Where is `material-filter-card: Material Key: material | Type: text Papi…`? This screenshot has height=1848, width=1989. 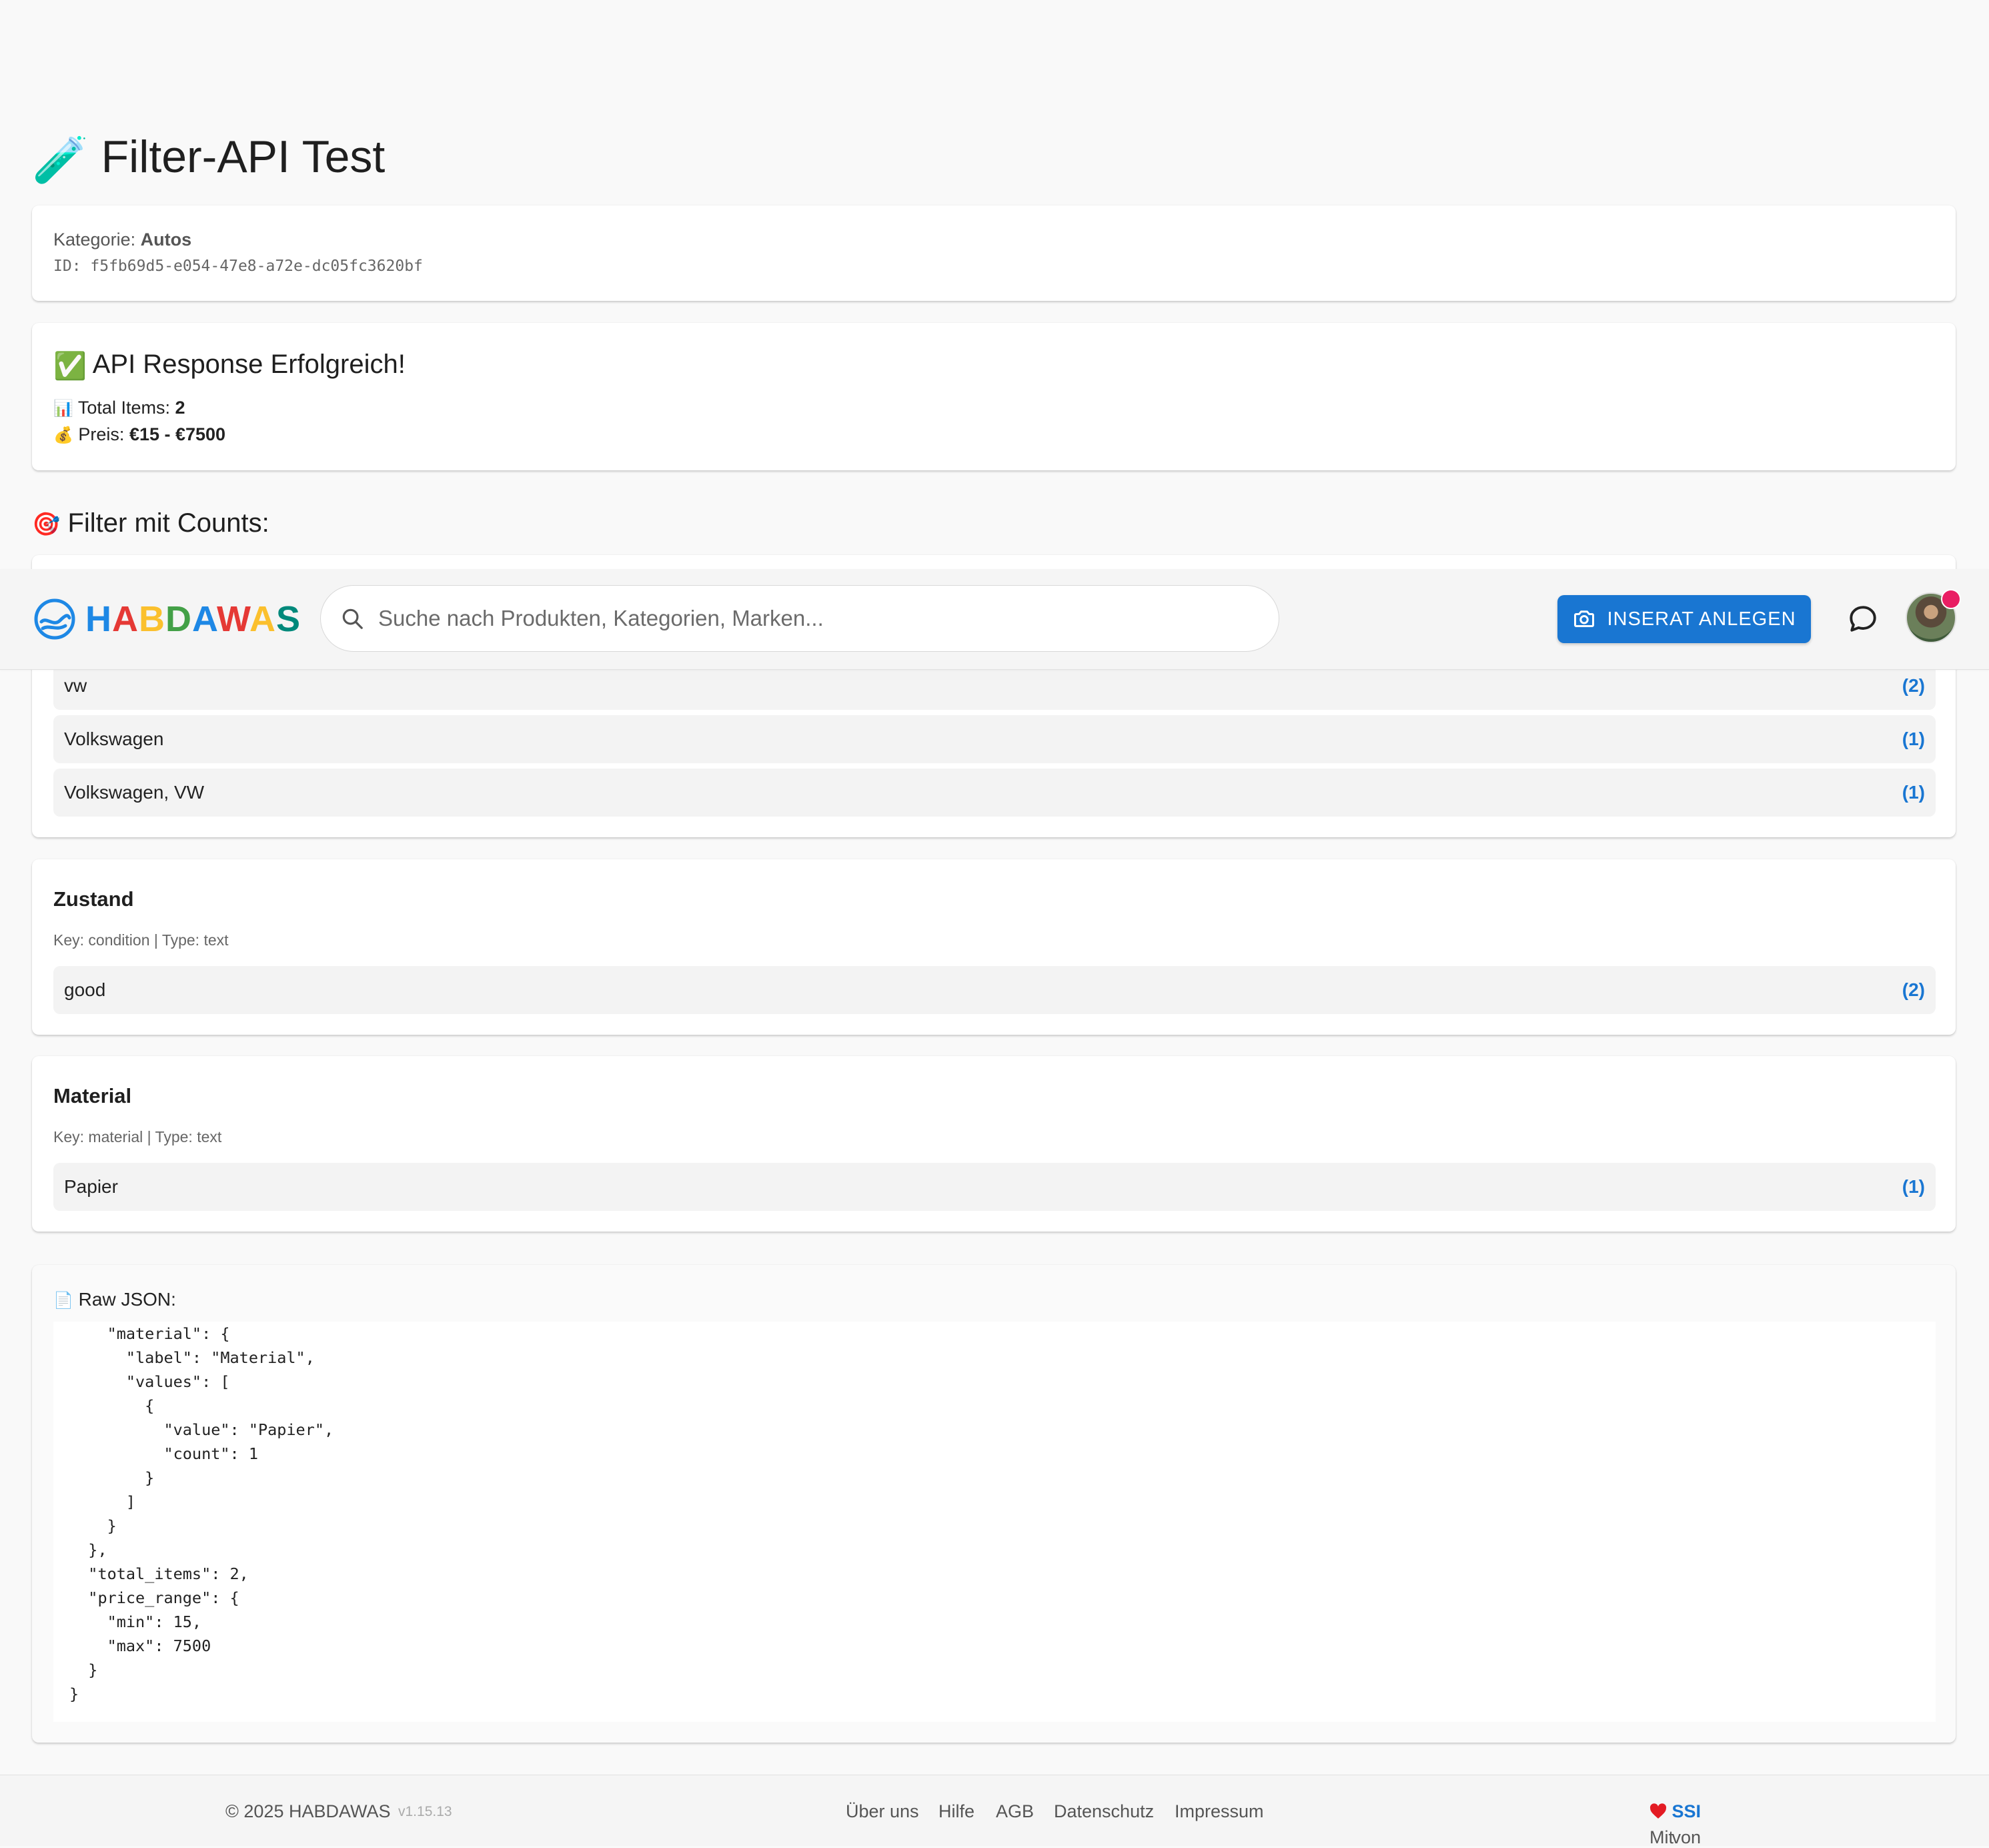
material-filter-card: Material Key: material | Type: text Papi… is located at coordinates (994, 1144).